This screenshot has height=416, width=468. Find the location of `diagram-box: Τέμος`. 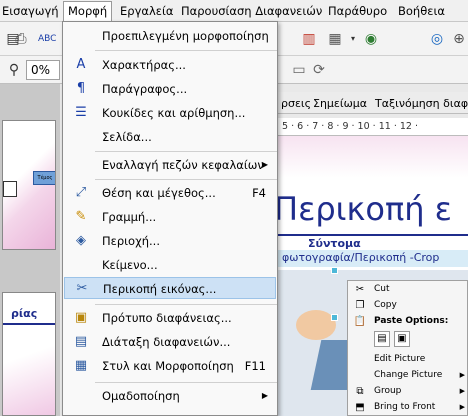

diagram-box: Τέμος is located at coordinates (44, 178).